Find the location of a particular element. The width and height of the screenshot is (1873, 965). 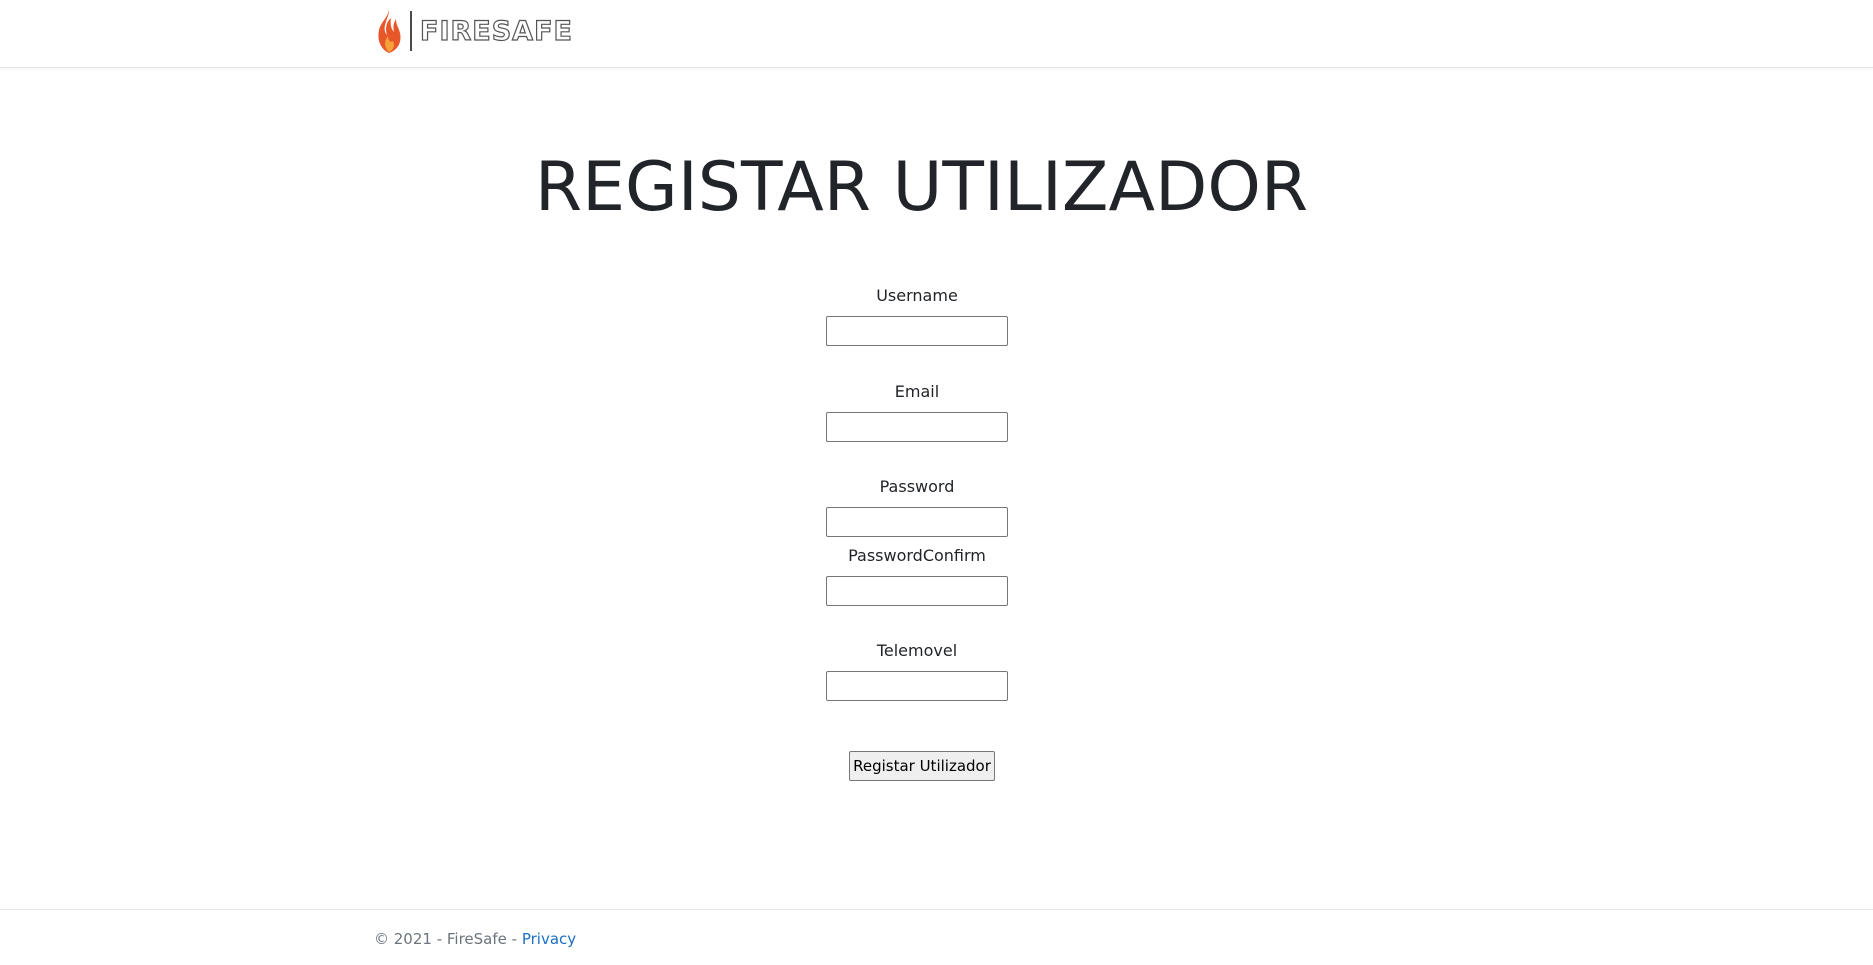

brand-logo-link: FIRESAFE is located at coordinates (473, 31).